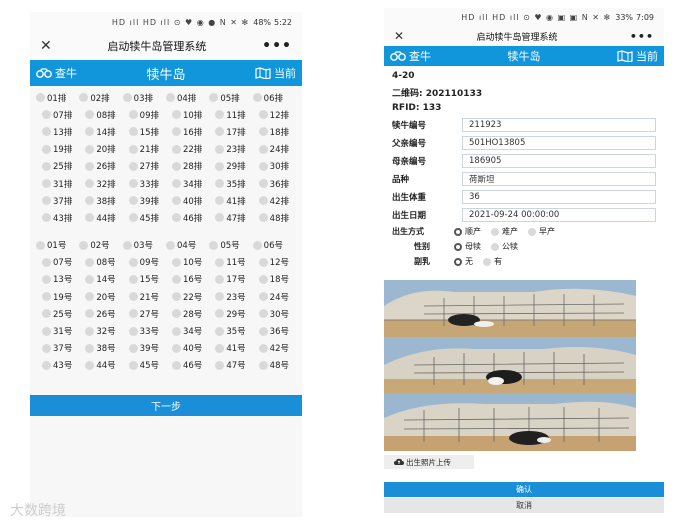 The width and height of the screenshot is (686, 525). I want to click on grid-option: 43排, so click(57, 217).